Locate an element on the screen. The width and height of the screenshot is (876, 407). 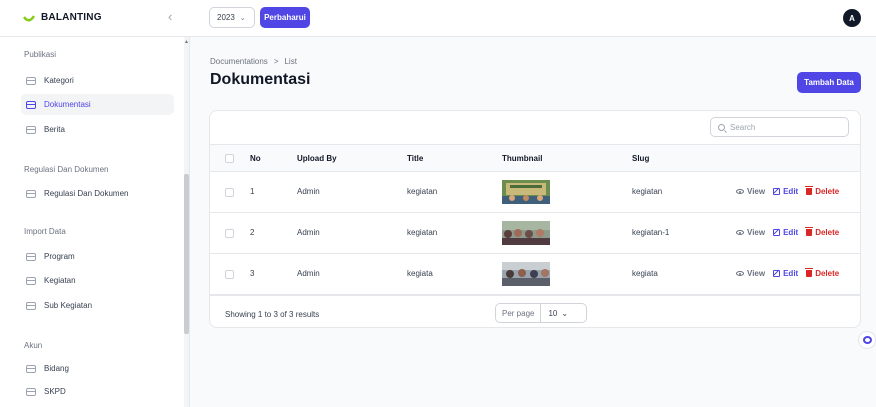
breadcrumb: Documentations > List is located at coordinates (253, 61).